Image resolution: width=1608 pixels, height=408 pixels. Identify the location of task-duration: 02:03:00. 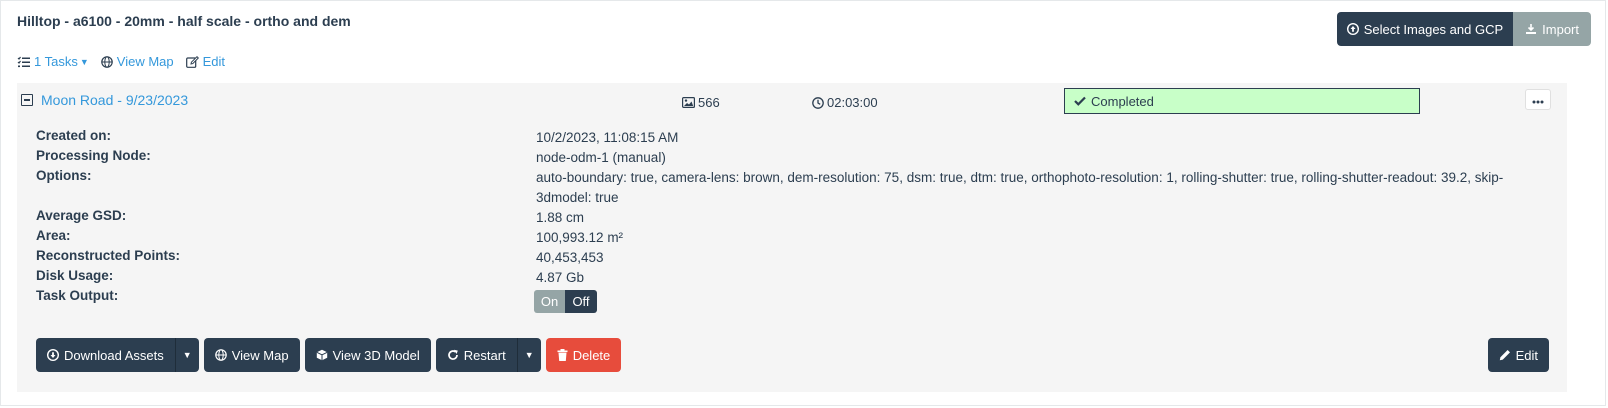
(845, 102).